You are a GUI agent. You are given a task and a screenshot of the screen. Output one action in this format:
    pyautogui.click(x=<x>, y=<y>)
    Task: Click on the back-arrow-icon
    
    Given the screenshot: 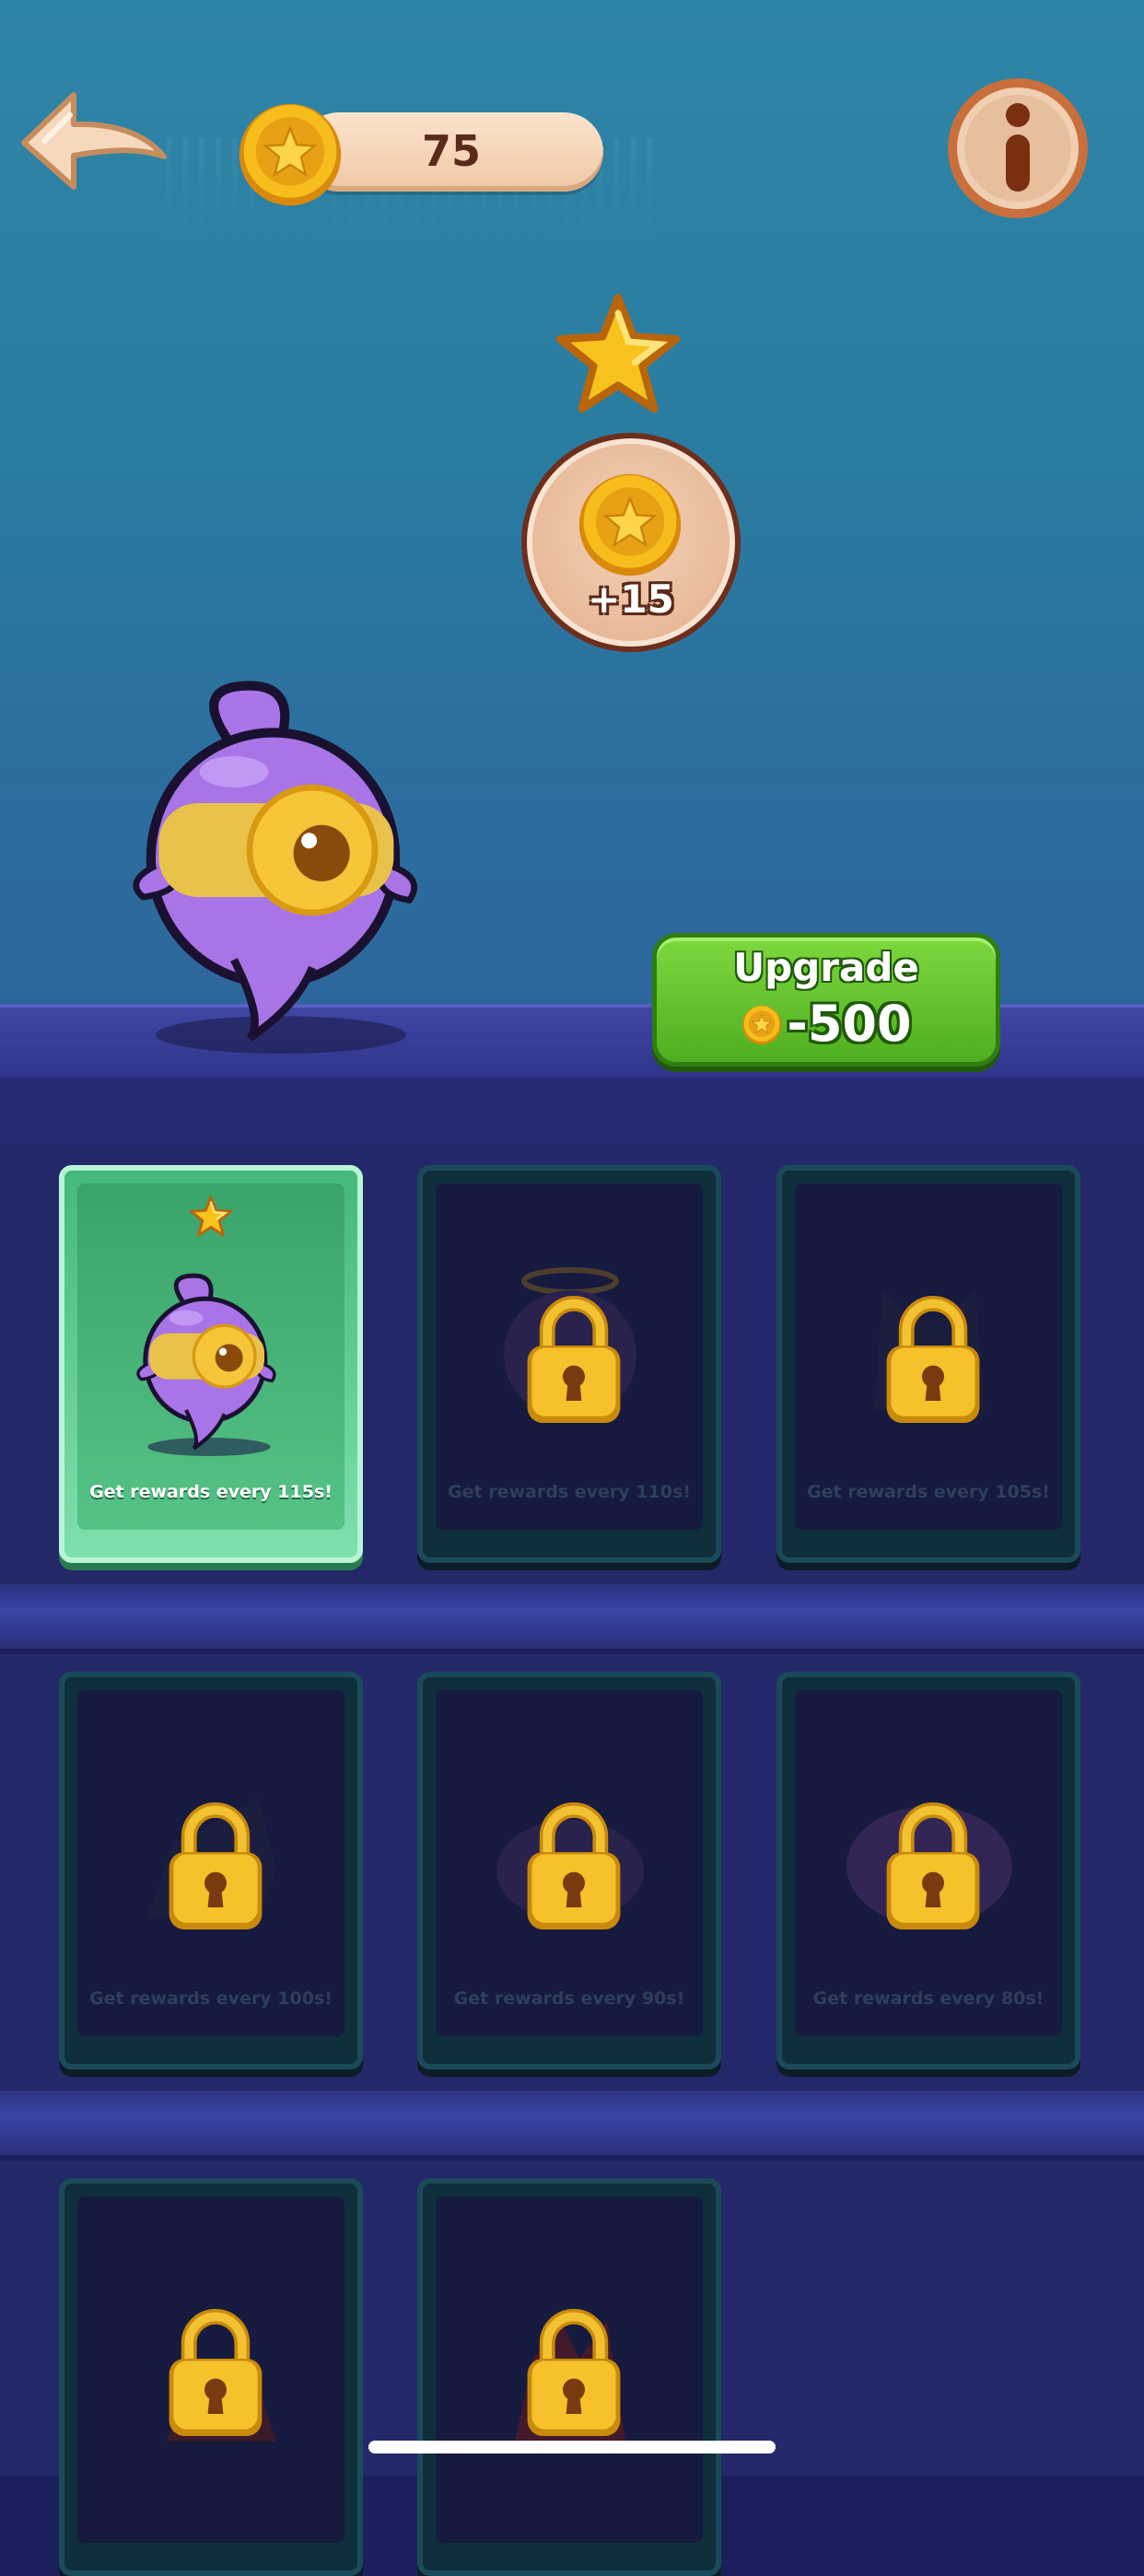 What is the action you would take?
    pyautogui.click(x=94, y=141)
    